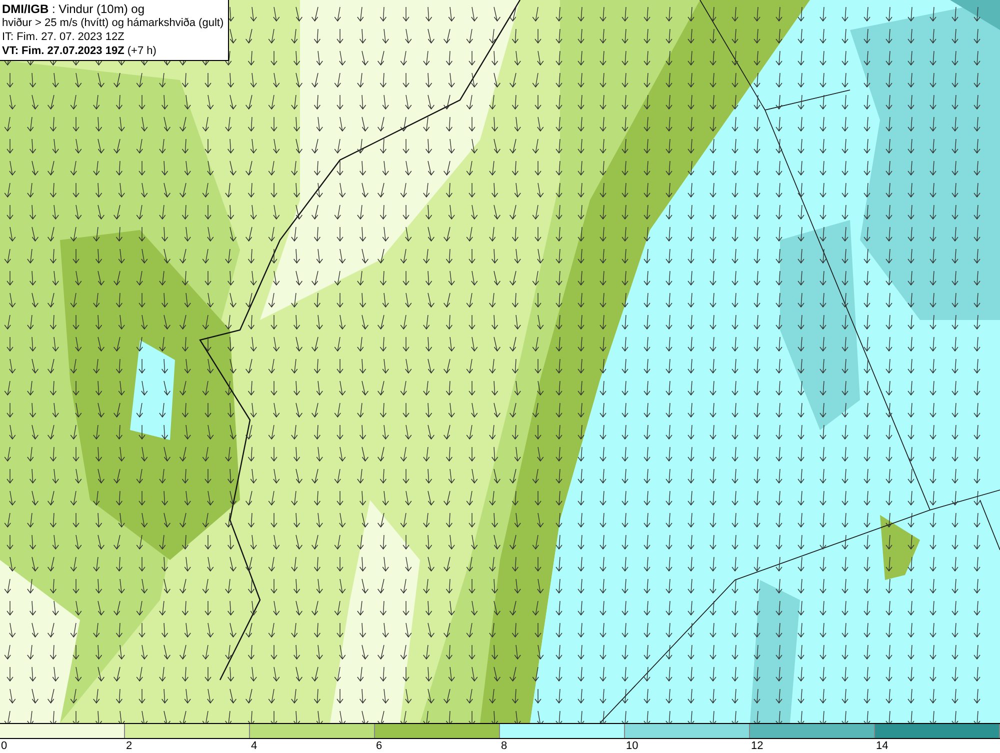 This screenshot has height=753, width=1000. What do you see at coordinates (504, 746) in the screenshot?
I see `scale-label: 8` at bounding box center [504, 746].